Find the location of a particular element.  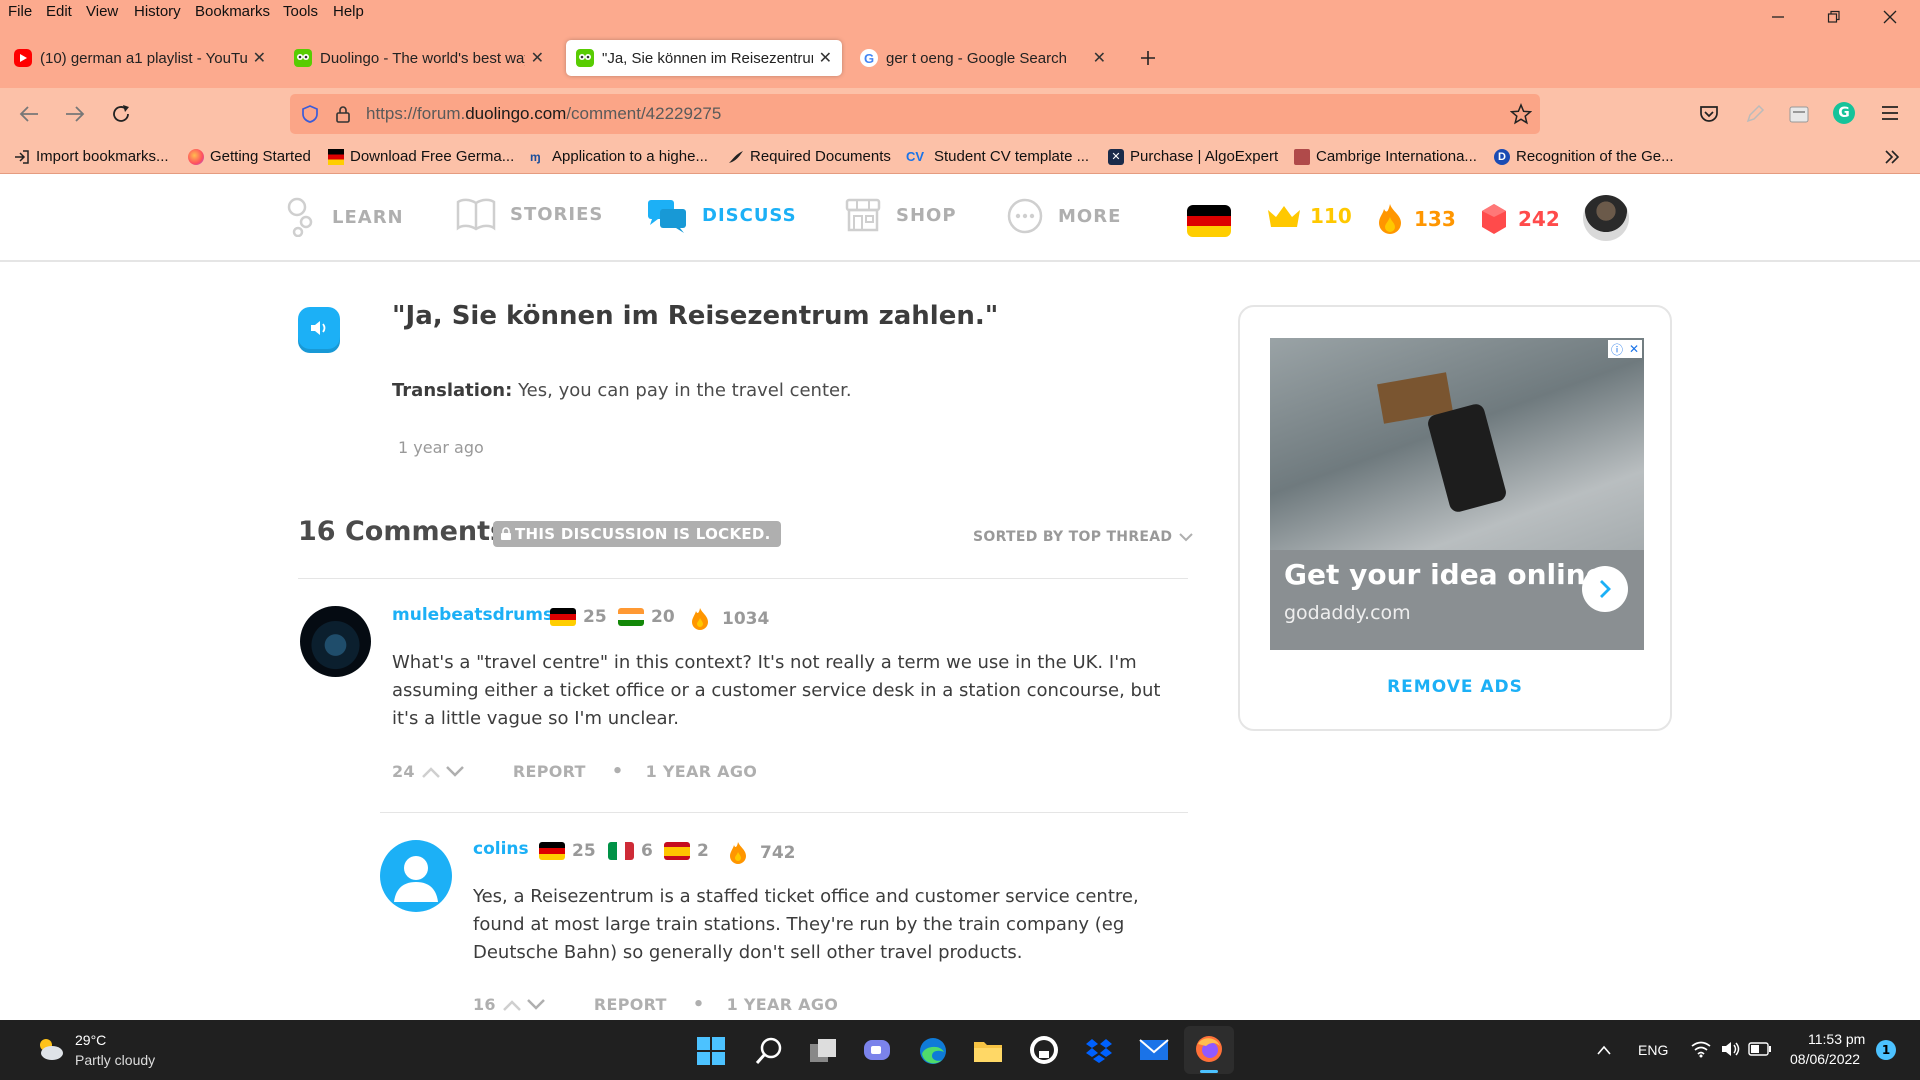

nav-stories: STORIES is located at coordinates (529, 214).